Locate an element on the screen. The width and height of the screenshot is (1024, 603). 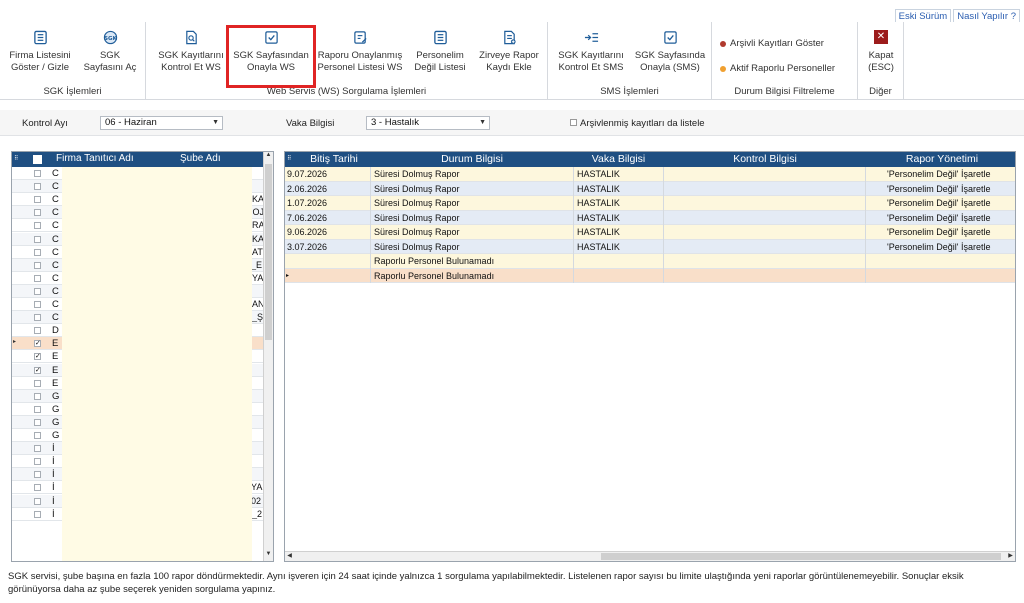
show-archived-records-label: Arşivli Kayıtları Göster is located at coordinates (777, 43).